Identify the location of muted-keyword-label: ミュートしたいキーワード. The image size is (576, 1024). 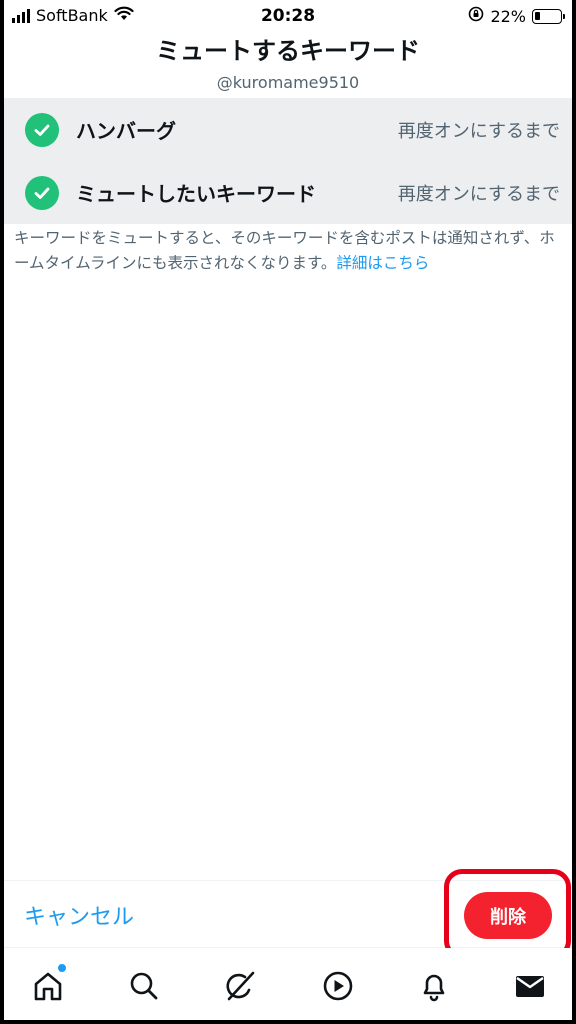
(196, 194).